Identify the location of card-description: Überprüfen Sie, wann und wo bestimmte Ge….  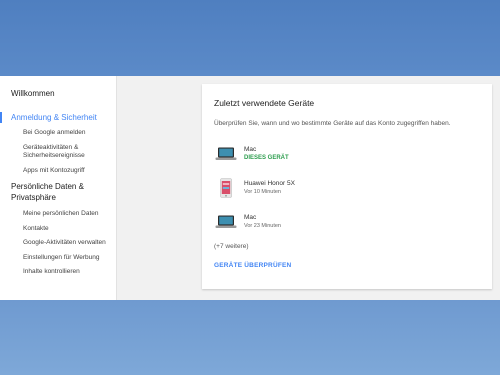
(332, 123).